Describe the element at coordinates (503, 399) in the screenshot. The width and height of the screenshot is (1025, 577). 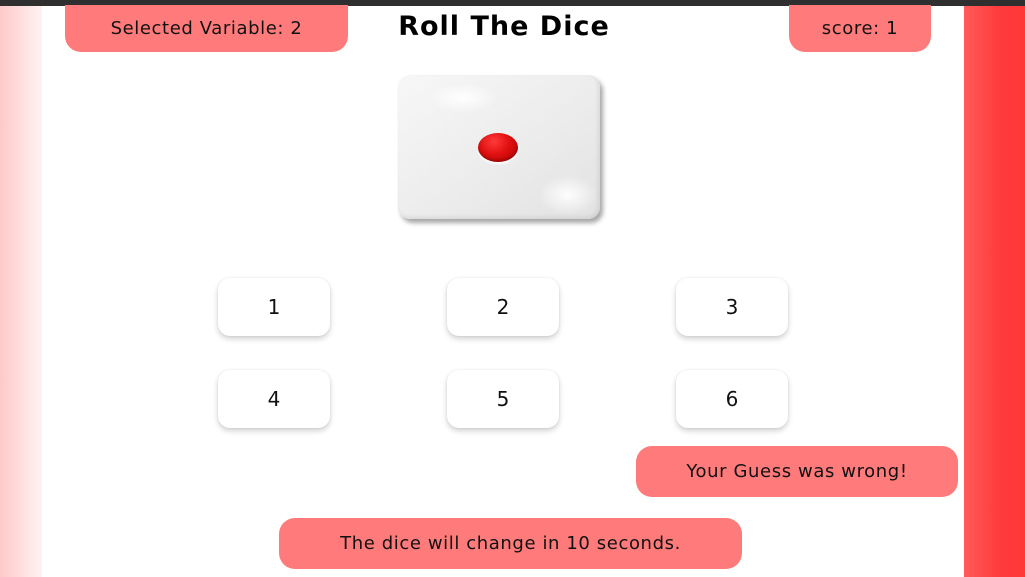
I see `guess-button-5: 5` at that location.